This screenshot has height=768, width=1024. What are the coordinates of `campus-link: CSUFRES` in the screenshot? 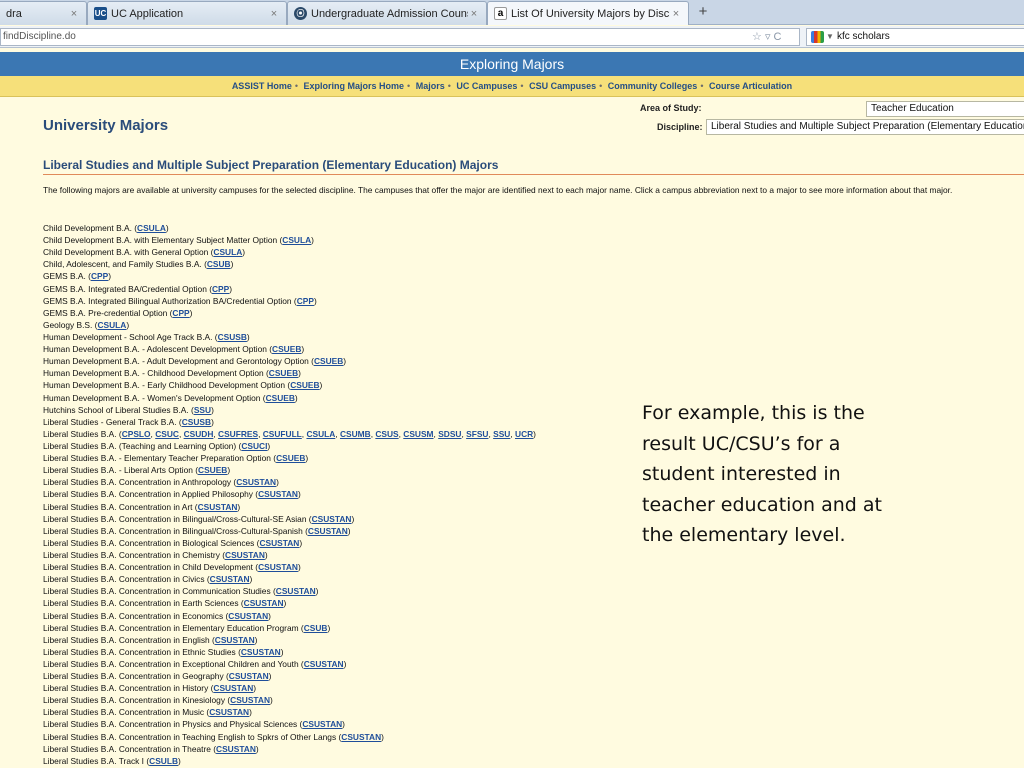 It's located at (238, 434).